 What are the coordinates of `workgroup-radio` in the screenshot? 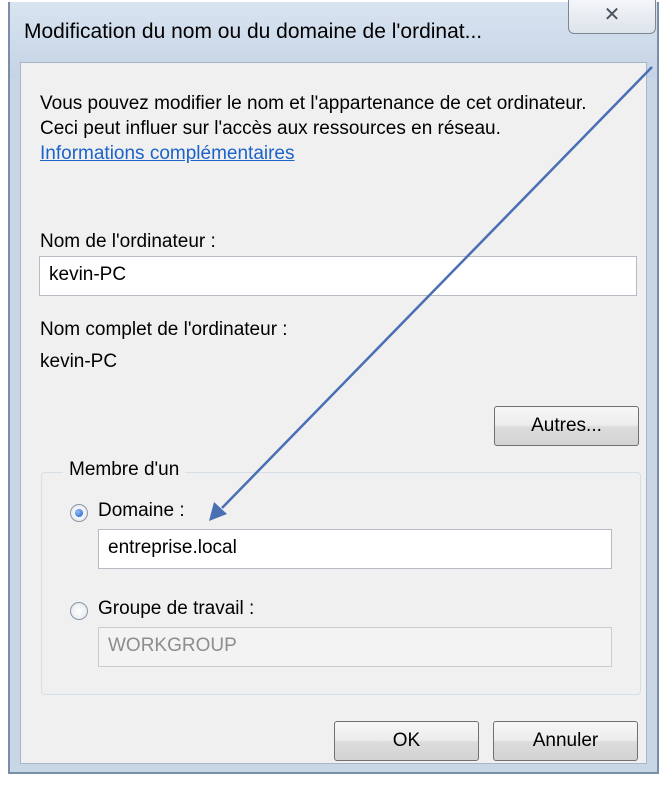 It's located at (79, 611).